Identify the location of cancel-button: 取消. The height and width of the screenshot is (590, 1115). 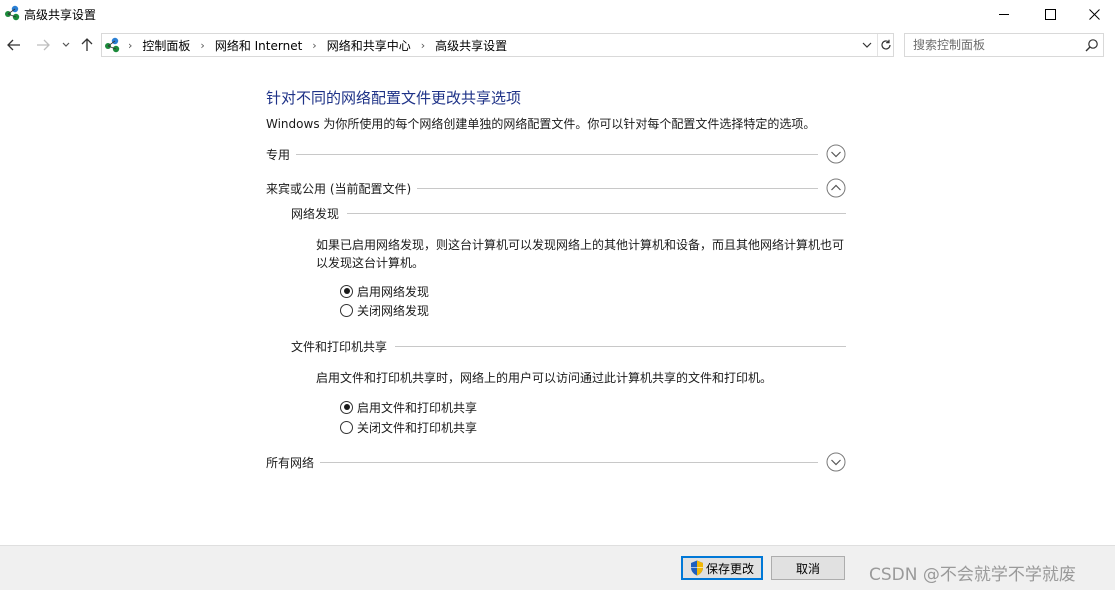
(808, 568).